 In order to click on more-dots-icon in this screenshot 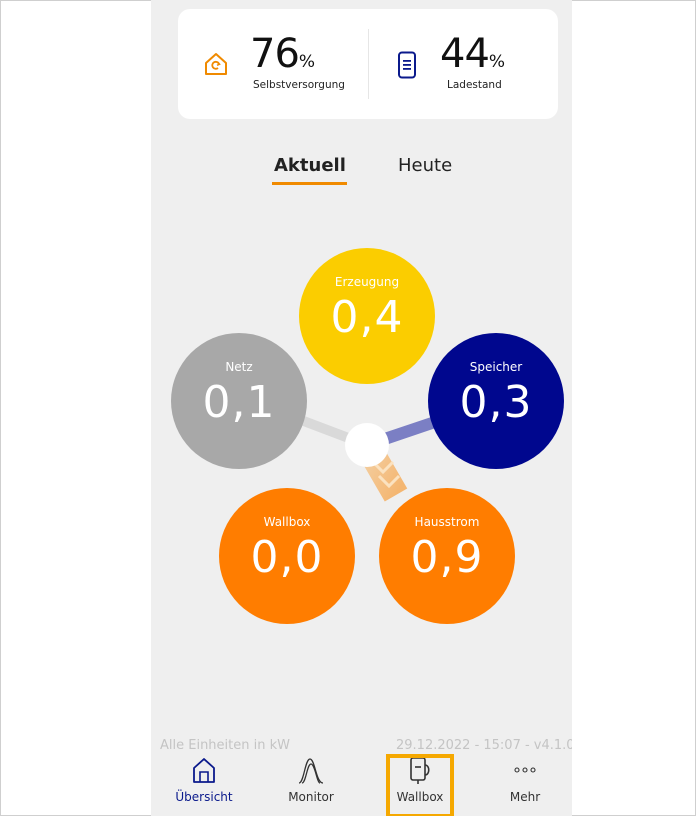, I will do `click(525, 770)`.